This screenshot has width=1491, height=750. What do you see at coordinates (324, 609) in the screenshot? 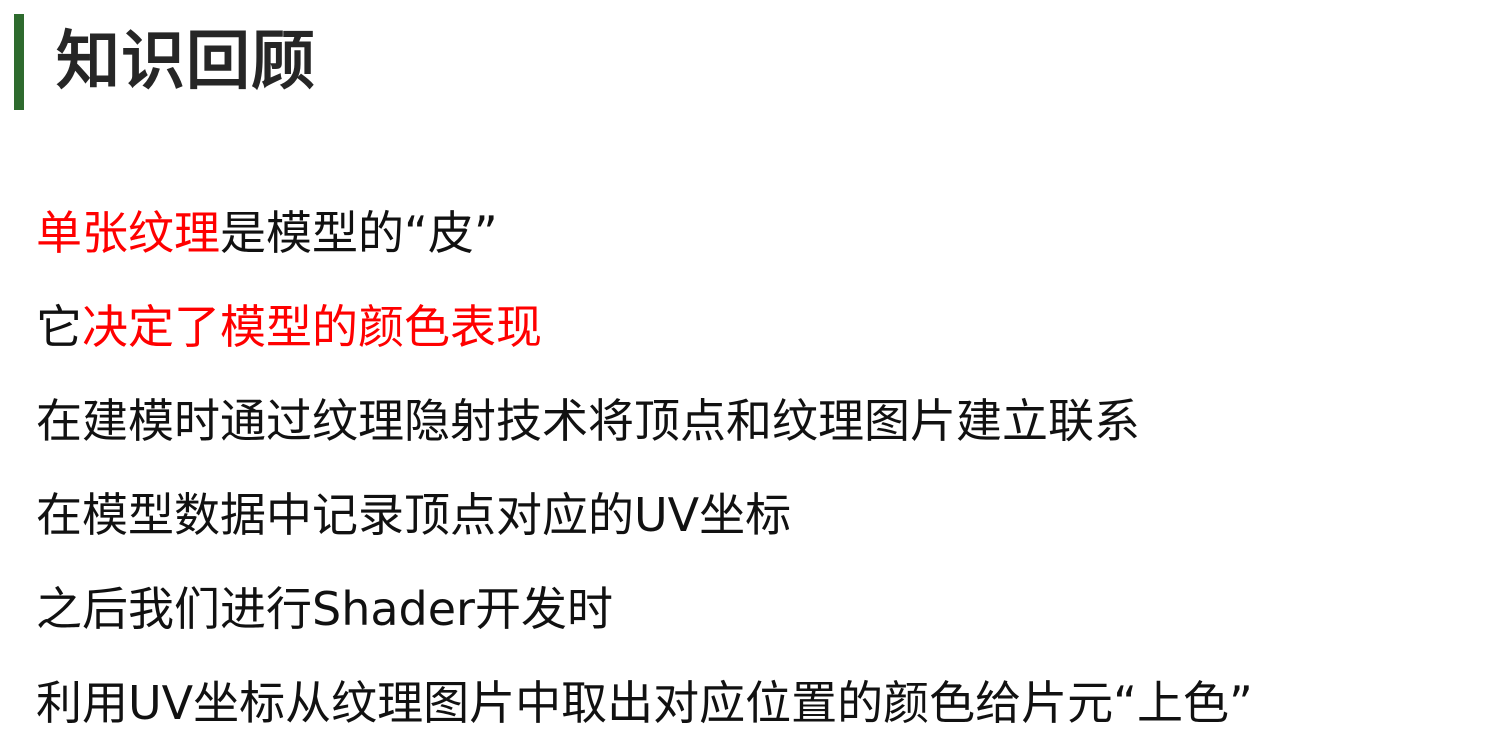
I see `line-text: 之后我们进行Shader开发时` at bounding box center [324, 609].